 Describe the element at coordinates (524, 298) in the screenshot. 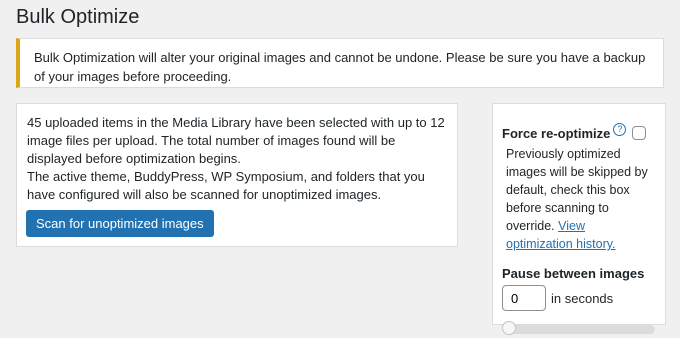

I see `pause-input` at that location.